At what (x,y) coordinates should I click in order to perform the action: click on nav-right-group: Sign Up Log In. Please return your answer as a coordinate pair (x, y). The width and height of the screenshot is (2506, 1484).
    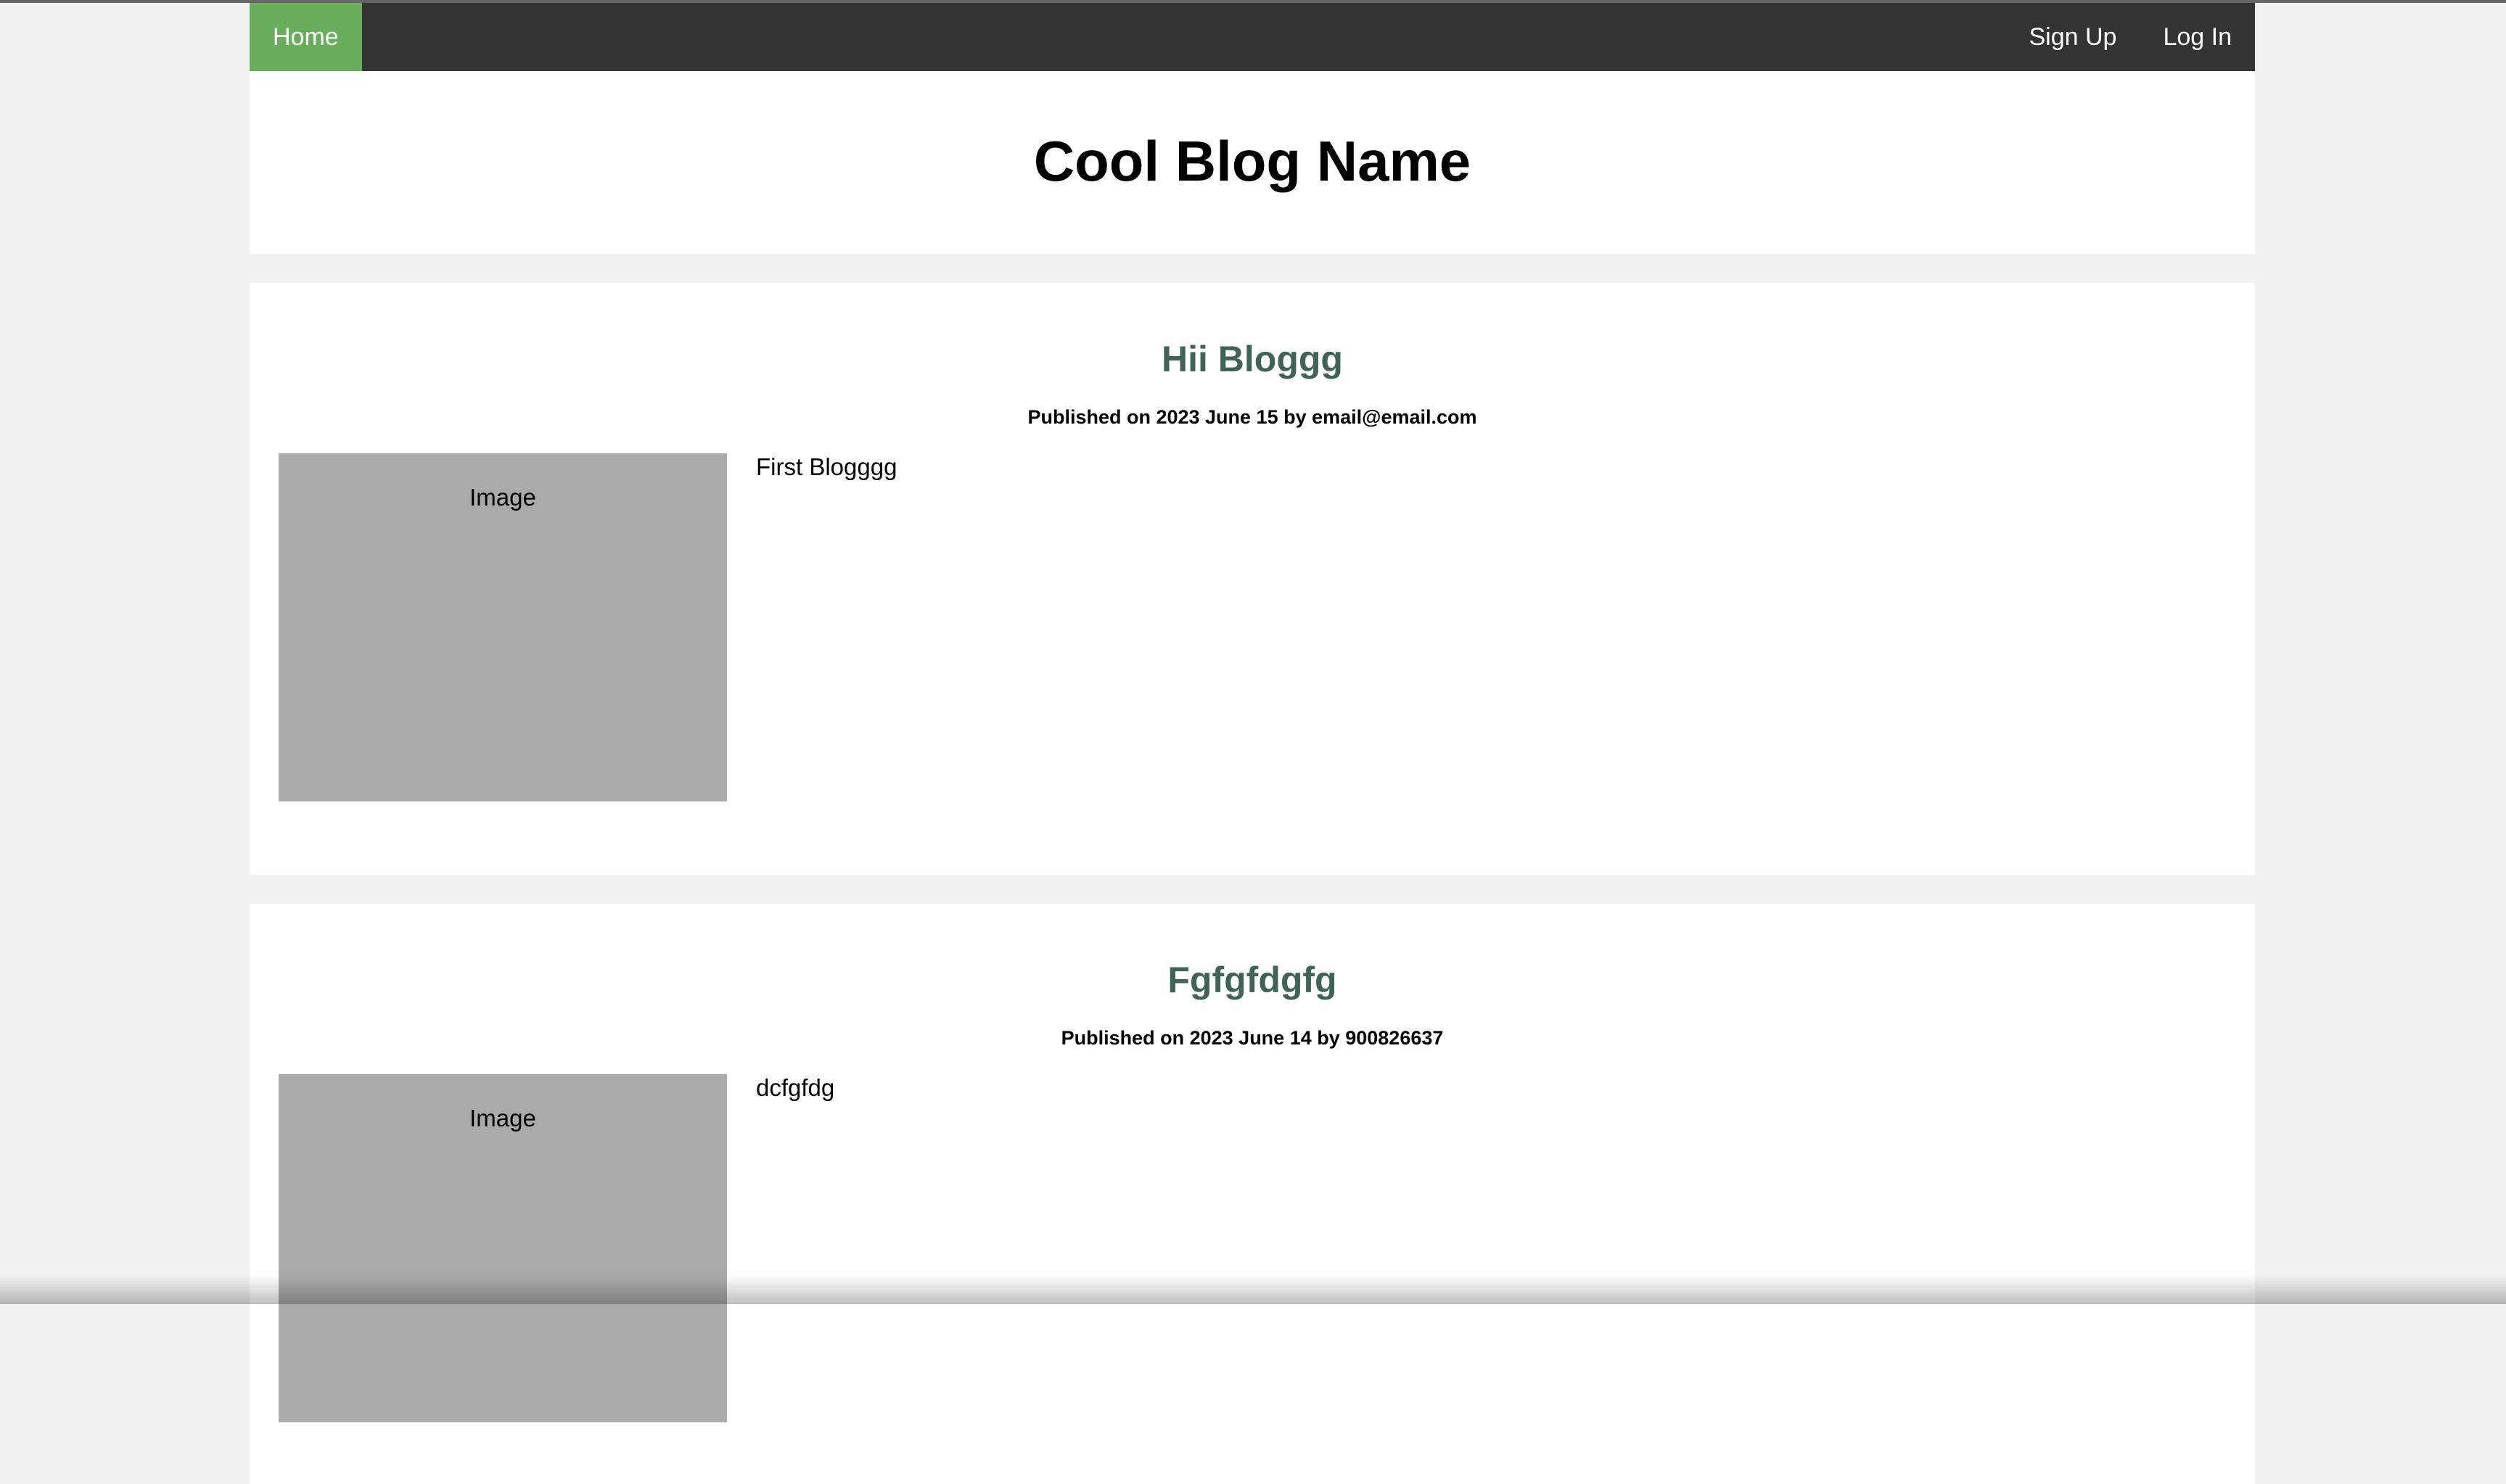
    Looking at the image, I should click on (2131, 37).